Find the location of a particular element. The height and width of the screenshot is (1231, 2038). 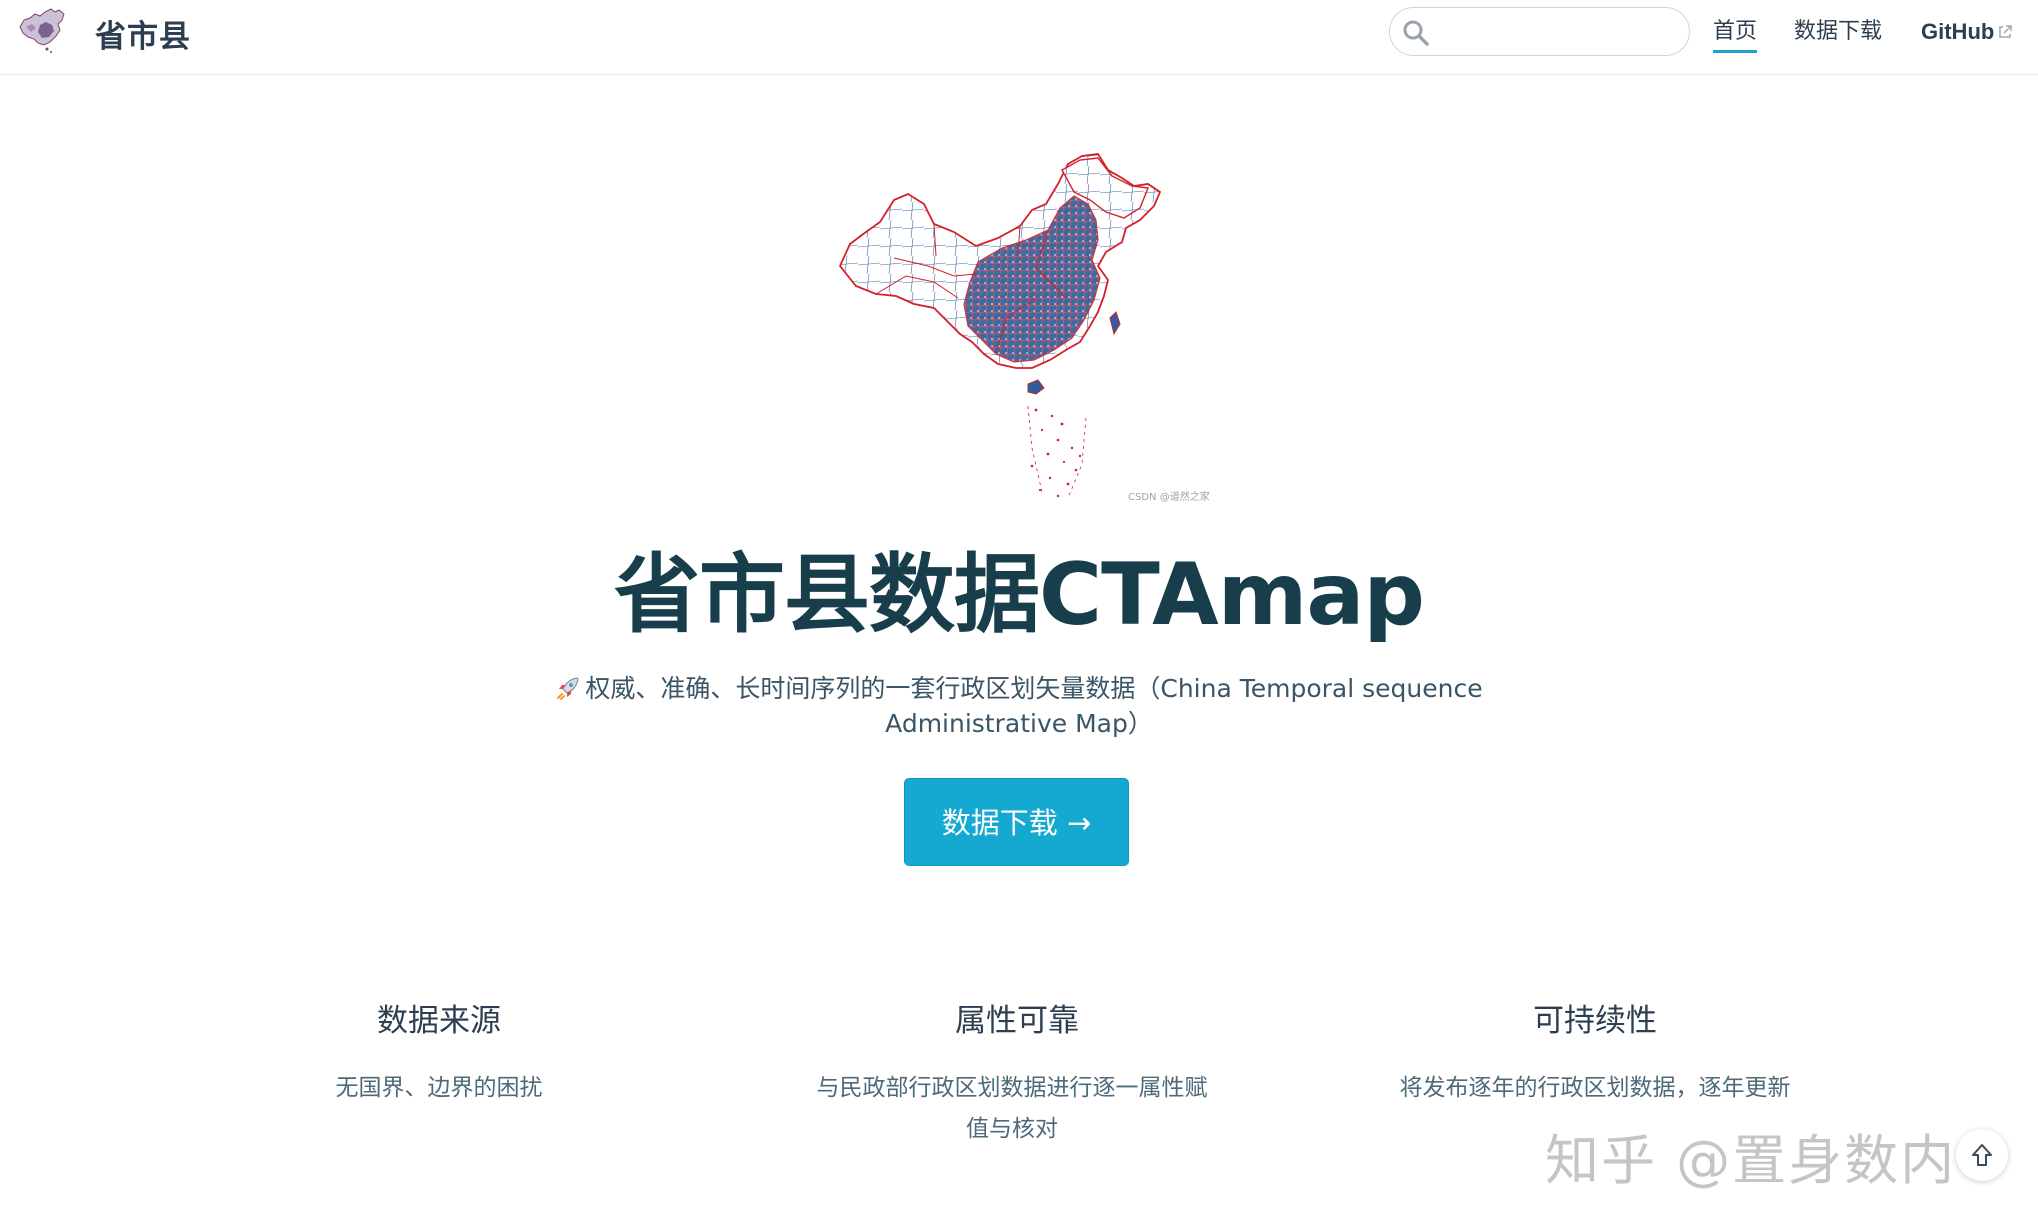

rocket-icon is located at coordinates (568, 688).